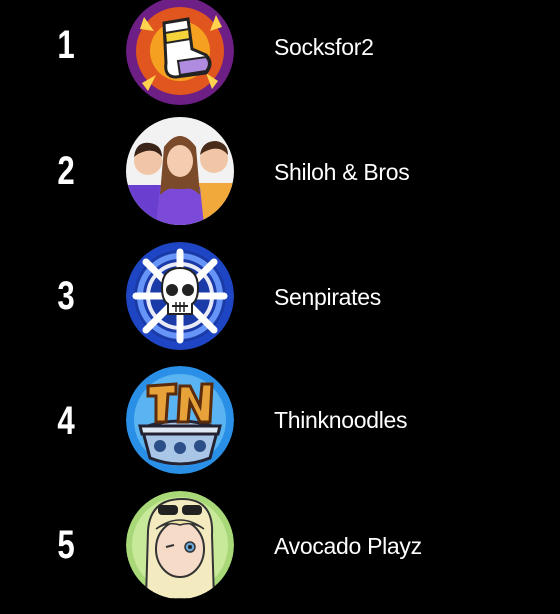 Image resolution: width=560 pixels, height=614 pixels. I want to click on skull-crossbones-icon, so click(180, 296).